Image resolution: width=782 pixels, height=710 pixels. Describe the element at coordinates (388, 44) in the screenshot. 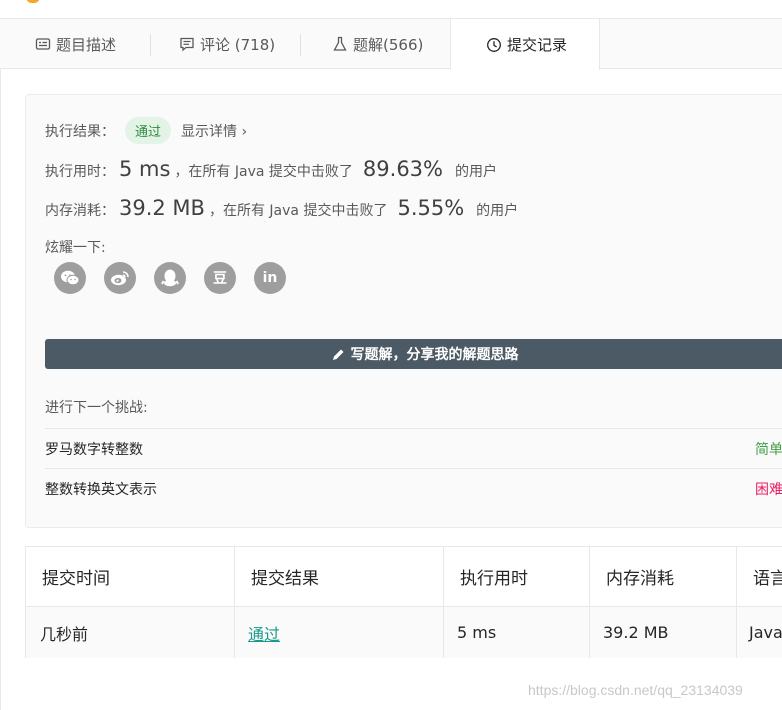

I see `tab-label: 题解(566)` at that location.